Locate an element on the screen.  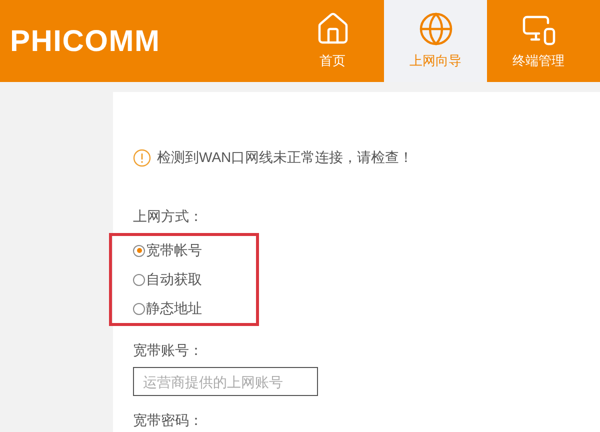
field-label: 宽带账号： is located at coordinates (168, 350).